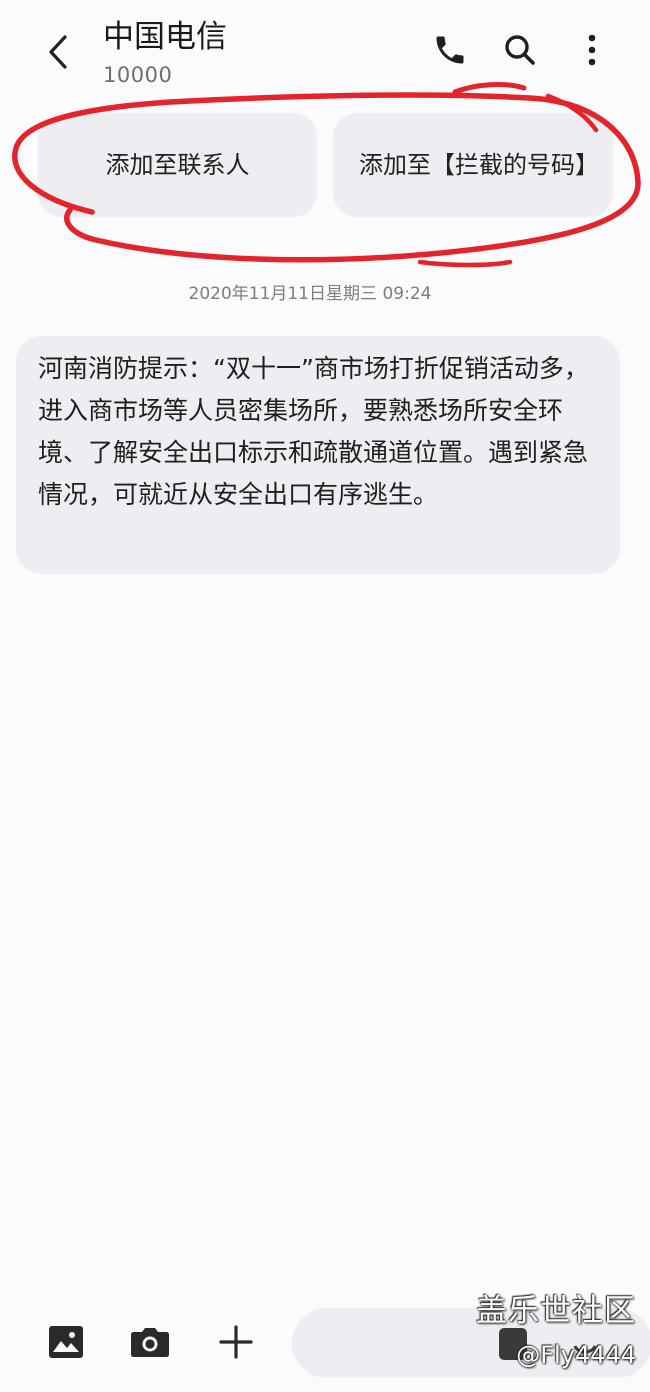 The image size is (650, 1392). What do you see at coordinates (590, 1344) in the screenshot?
I see `voice-input-button` at bounding box center [590, 1344].